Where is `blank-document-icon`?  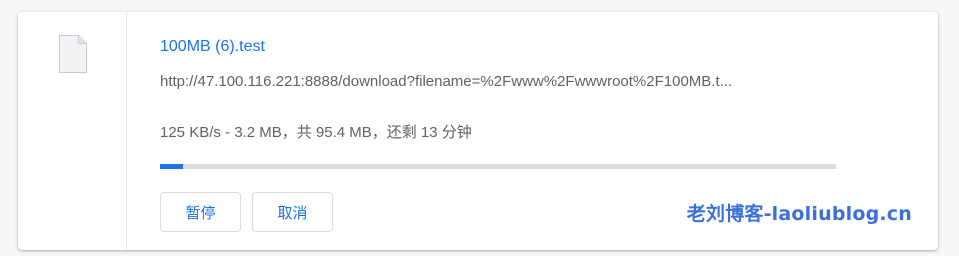 blank-document-icon is located at coordinates (73, 54).